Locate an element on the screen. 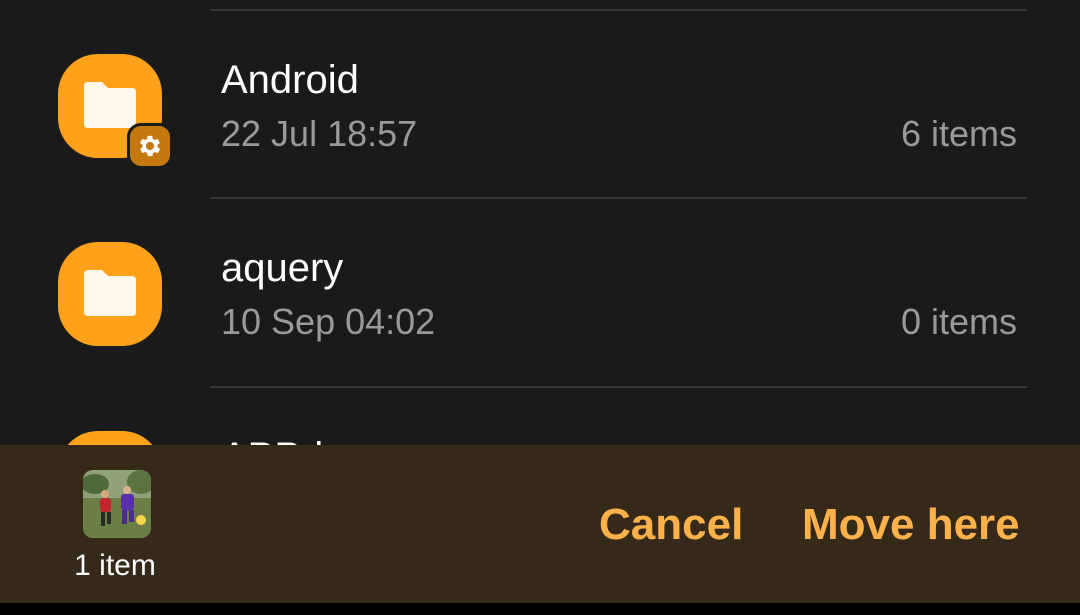 The image size is (1080, 615). folder-item-count: 0 items is located at coordinates (958, 321).